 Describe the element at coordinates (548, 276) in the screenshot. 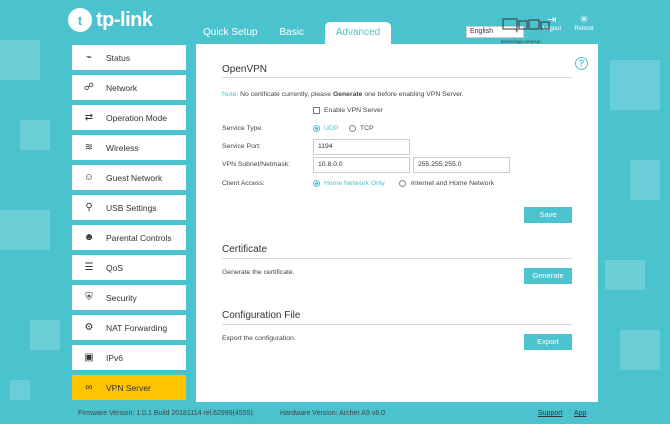

I see `generate-button: Generate` at that location.